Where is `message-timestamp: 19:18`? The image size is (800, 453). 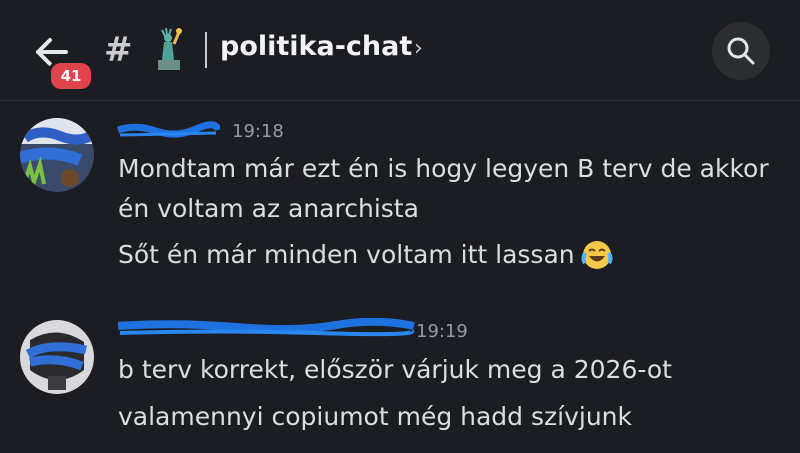 message-timestamp: 19:18 is located at coordinates (258, 131).